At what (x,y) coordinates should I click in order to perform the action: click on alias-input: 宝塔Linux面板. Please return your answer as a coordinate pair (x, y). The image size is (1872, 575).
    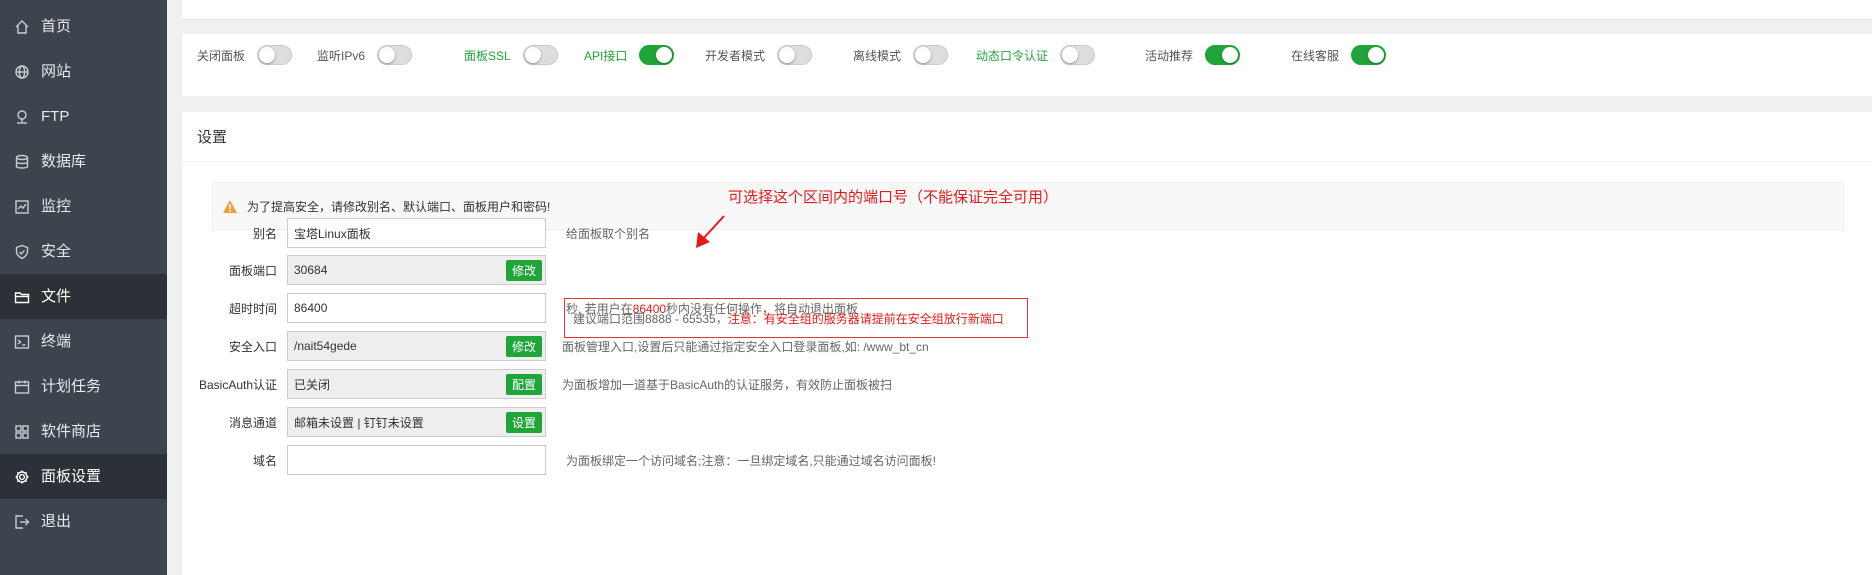
    Looking at the image, I should click on (416, 233).